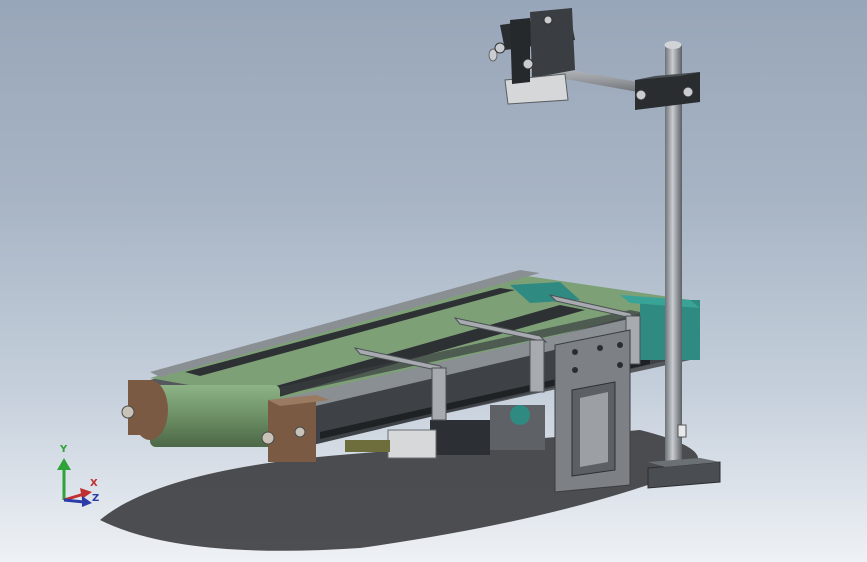 The image size is (867, 562). Describe the element at coordinates (64, 464) in the screenshot. I see `y-axis-arrowhead` at that location.